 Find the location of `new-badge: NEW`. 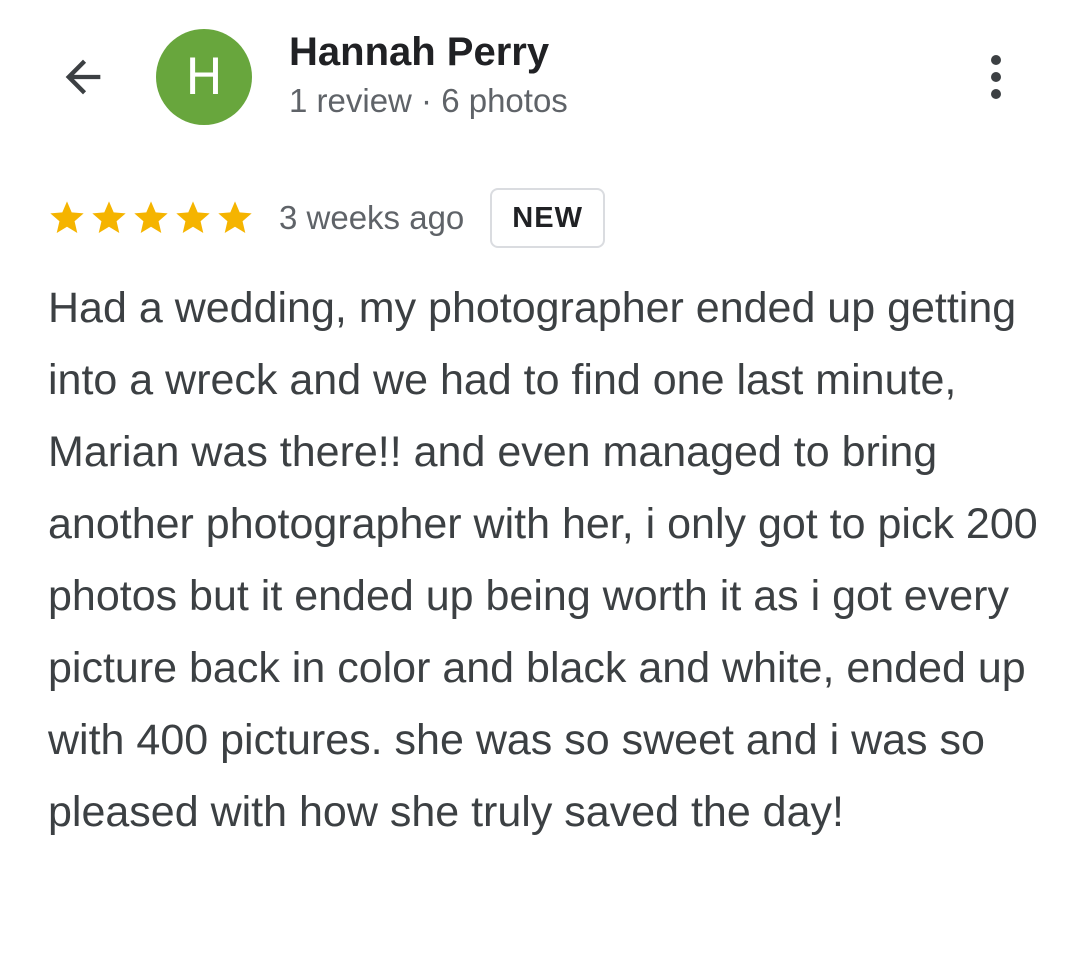

new-badge: NEW is located at coordinates (547, 218).